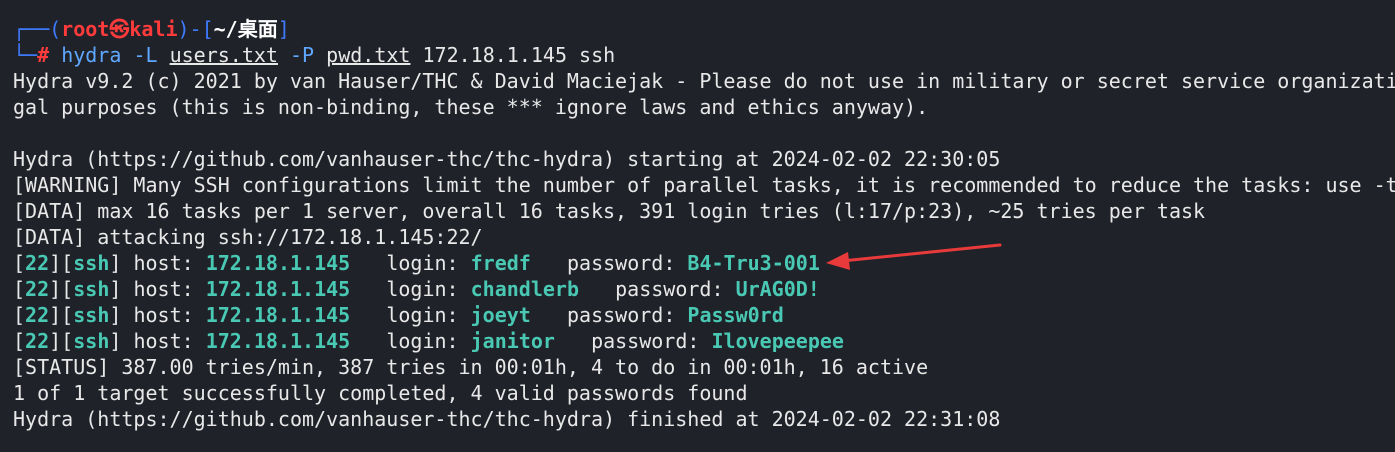 The height and width of the screenshot is (452, 1395). What do you see at coordinates (519, 55) in the screenshot?
I see `command-target: 172.18.1.145 ssh` at bounding box center [519, 55].